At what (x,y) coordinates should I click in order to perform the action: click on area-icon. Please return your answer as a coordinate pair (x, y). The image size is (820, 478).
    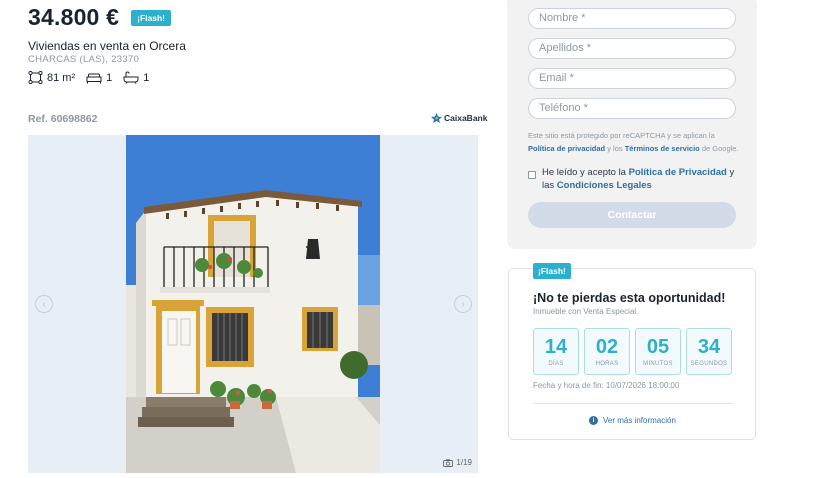
    Looking at the image, I should click on (35, 77).